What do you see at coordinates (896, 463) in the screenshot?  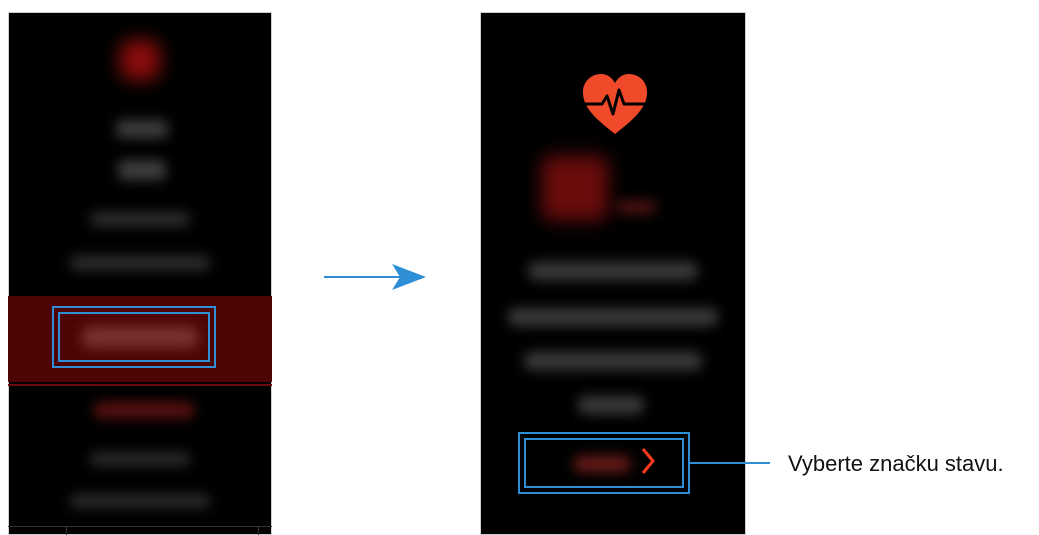 I see `callout-text: Vyberte značku stavu.` at bounding box center [896, 463].